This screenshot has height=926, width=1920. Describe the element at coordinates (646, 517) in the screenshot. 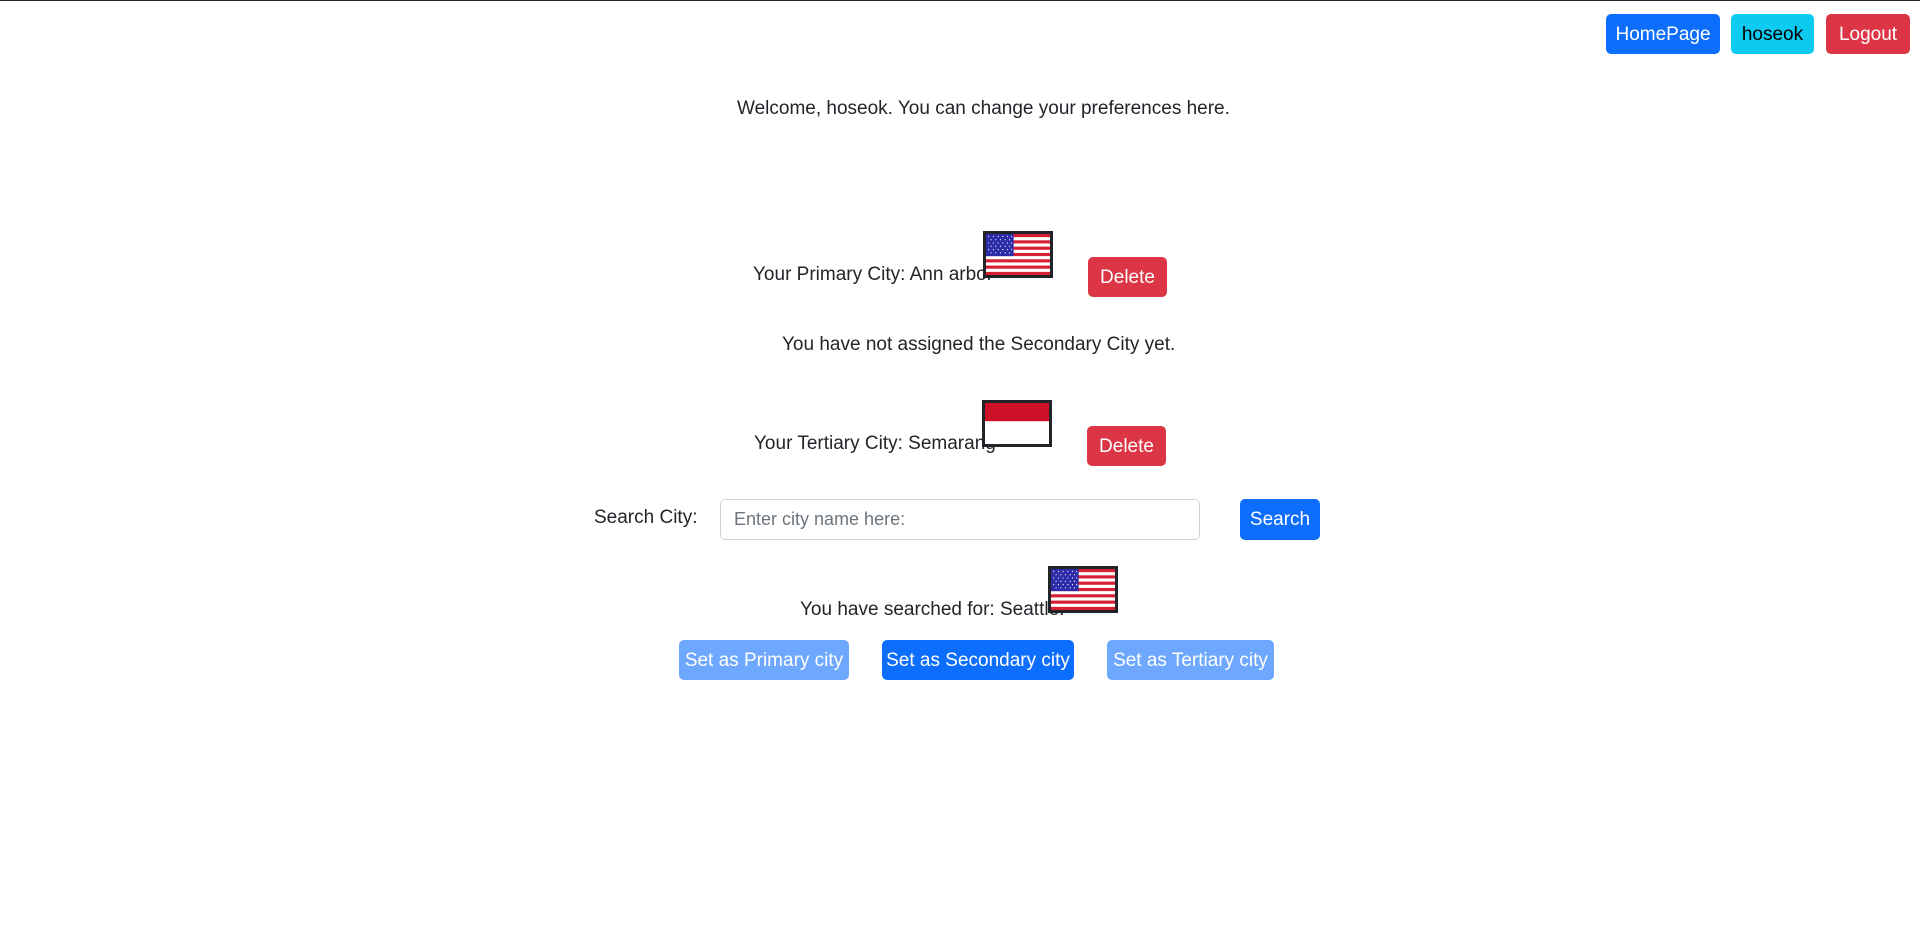

I see `search-city-label: Search City:` at that location.